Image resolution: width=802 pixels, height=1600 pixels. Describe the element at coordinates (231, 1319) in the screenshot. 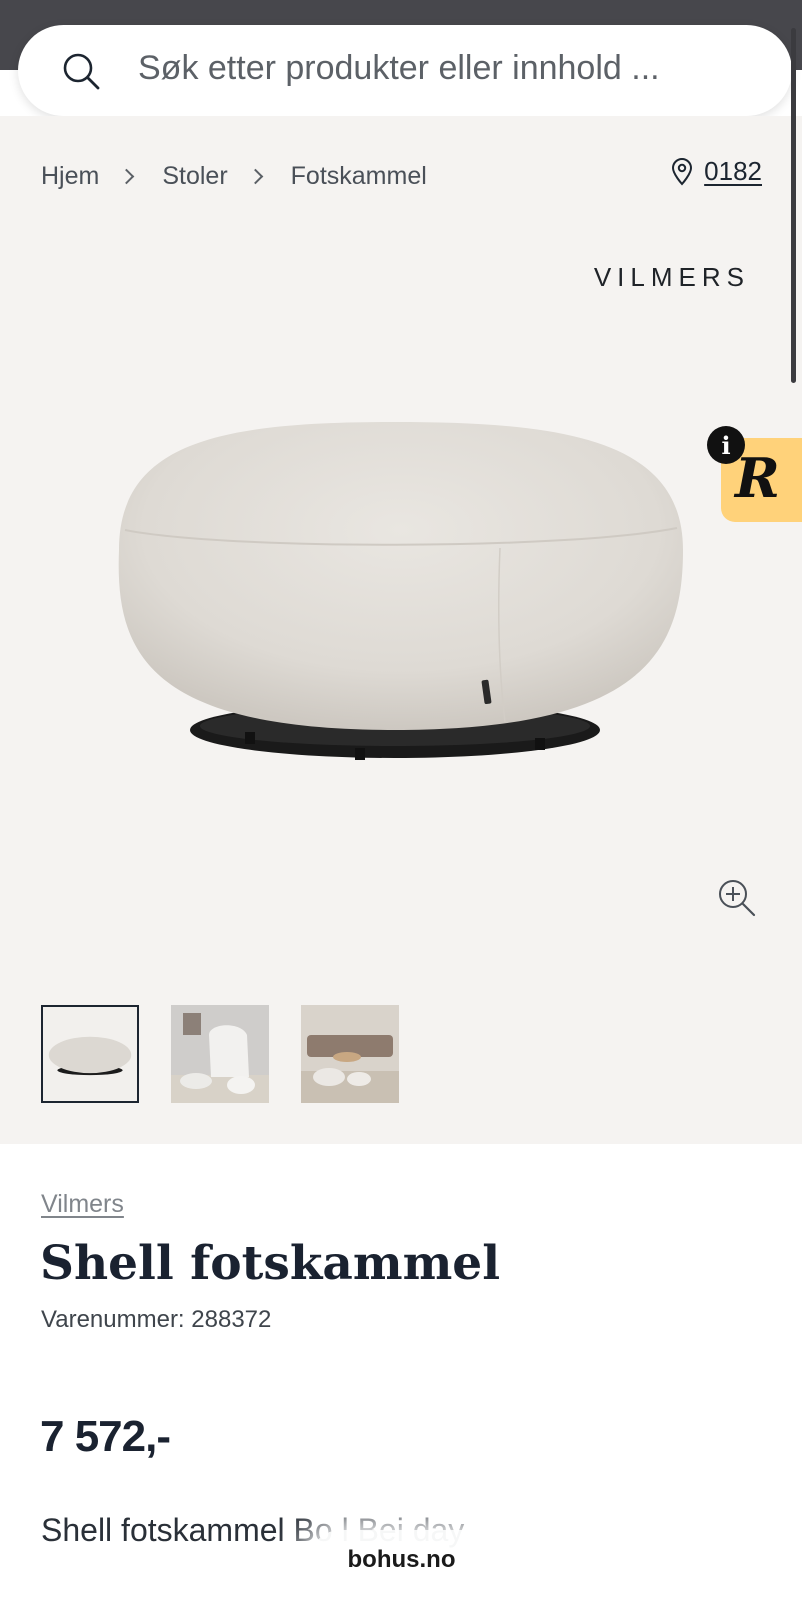

I see `sku-value: 288372` at that location.